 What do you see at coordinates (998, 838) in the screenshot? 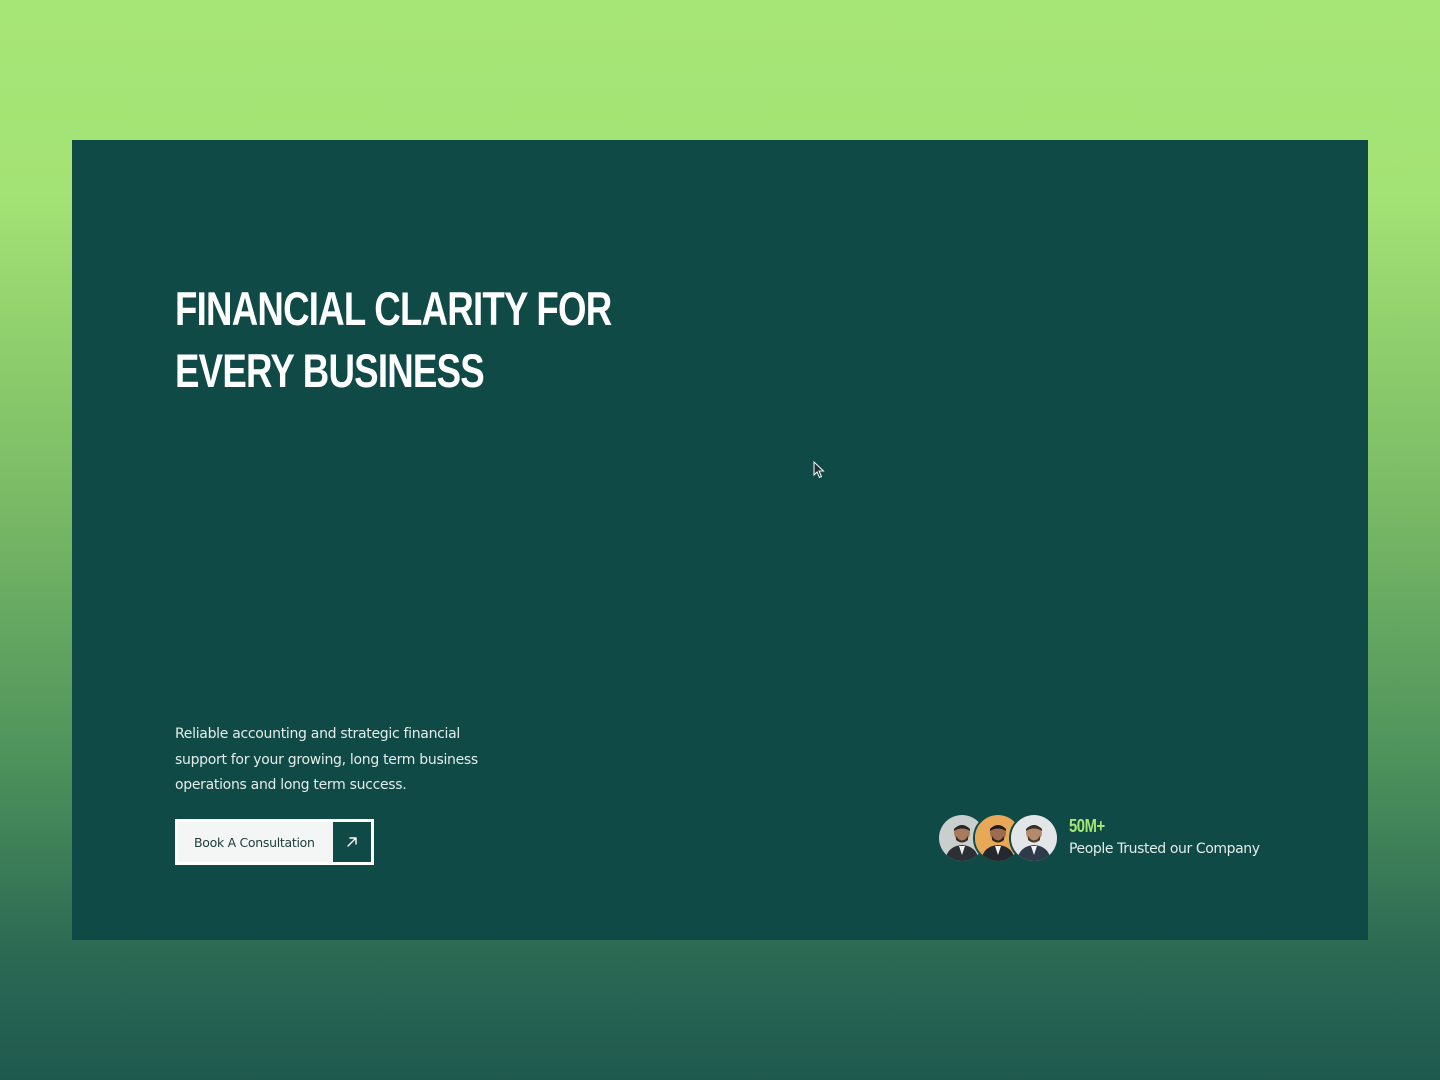
I see `avatar-group` at bounding box center [998, 838].